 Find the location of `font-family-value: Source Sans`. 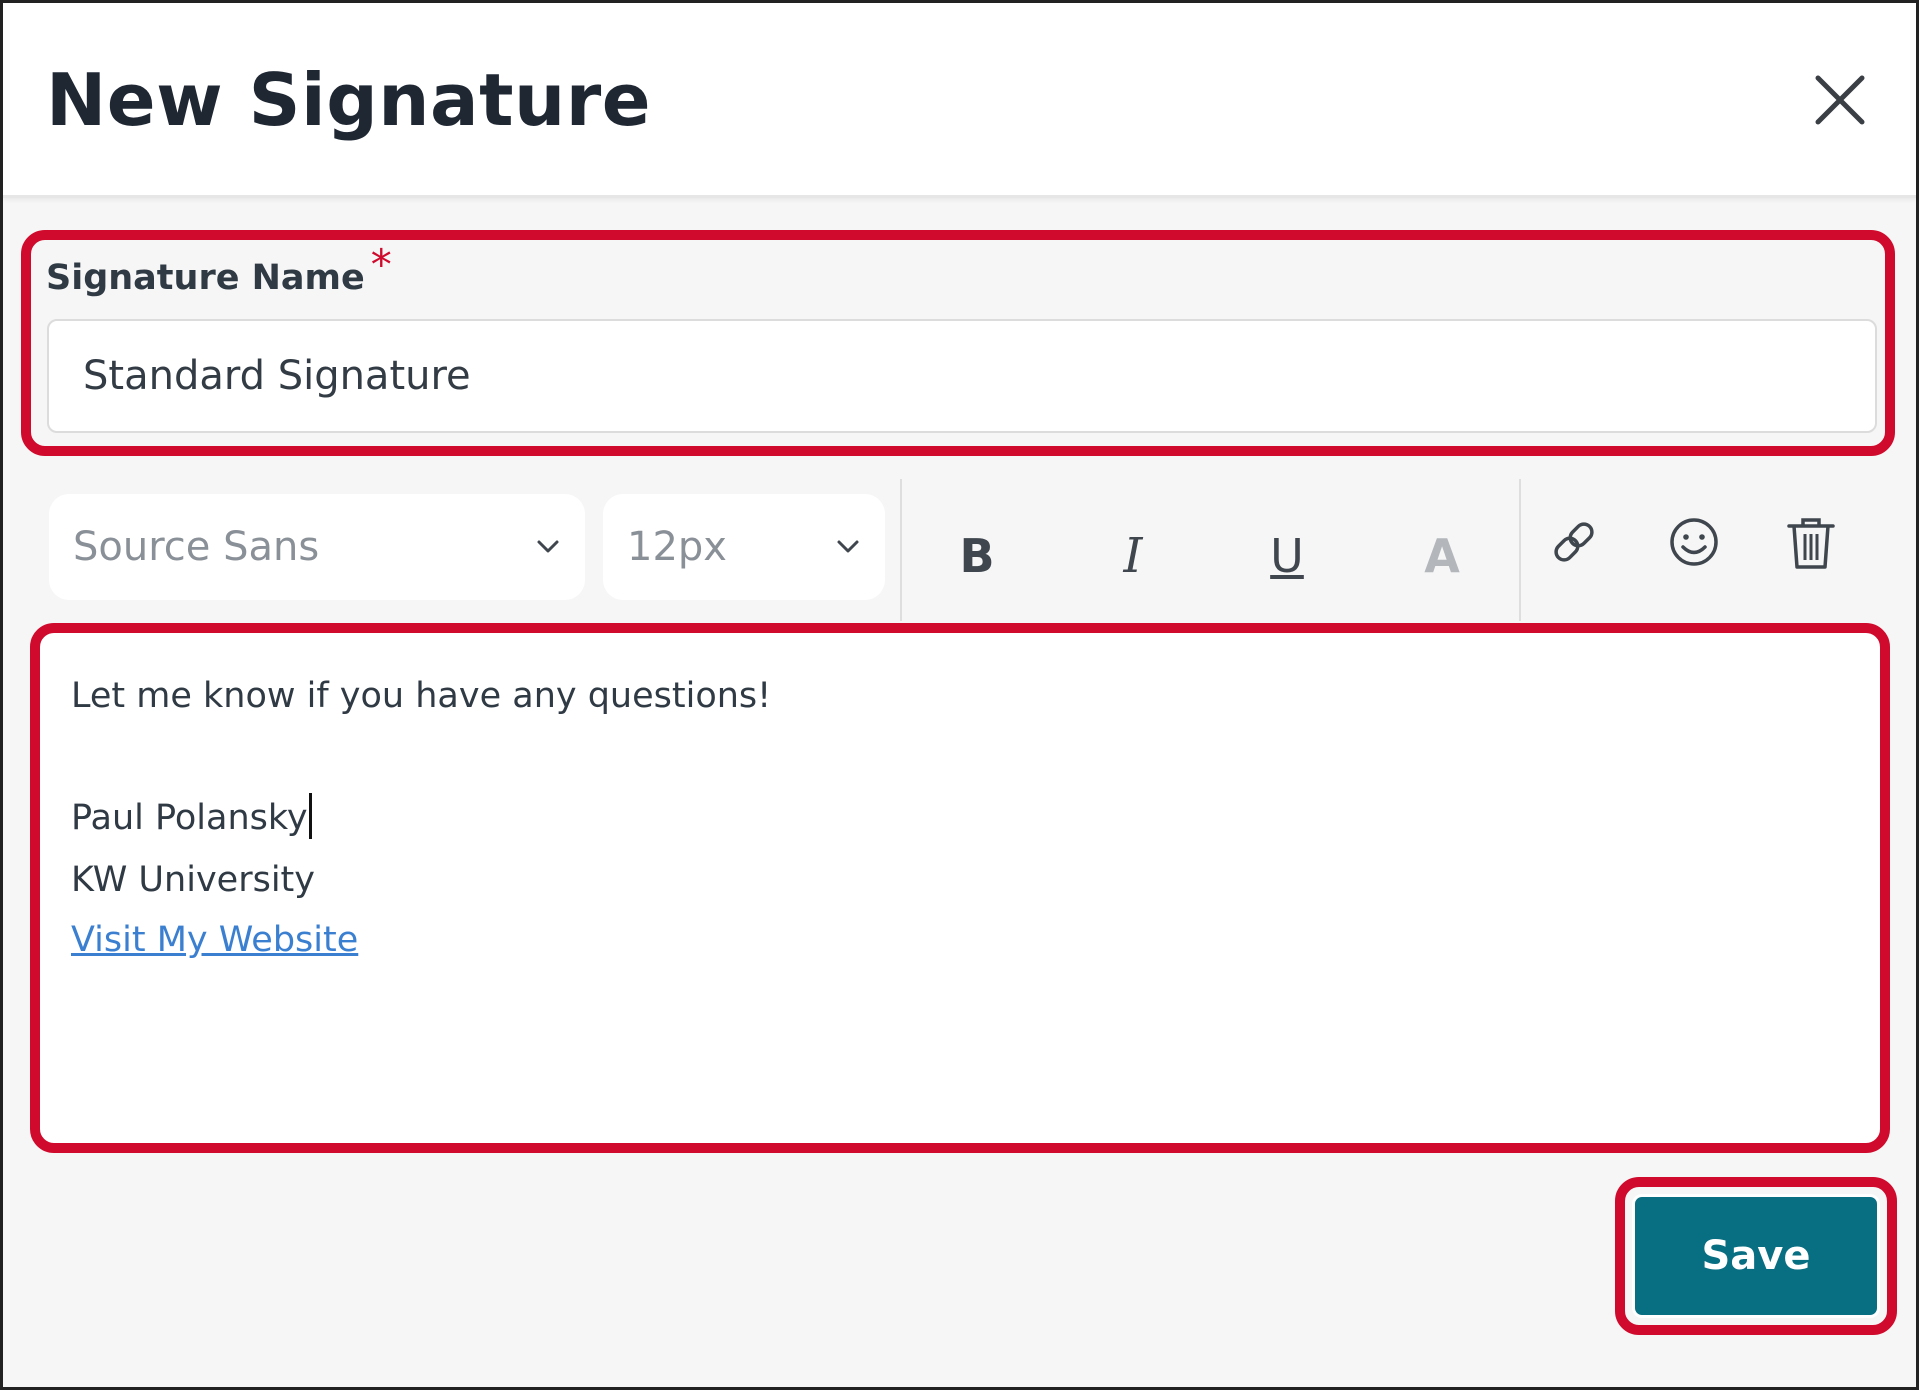

font-family-value: Source Sans is located at coordinates (196, 547).